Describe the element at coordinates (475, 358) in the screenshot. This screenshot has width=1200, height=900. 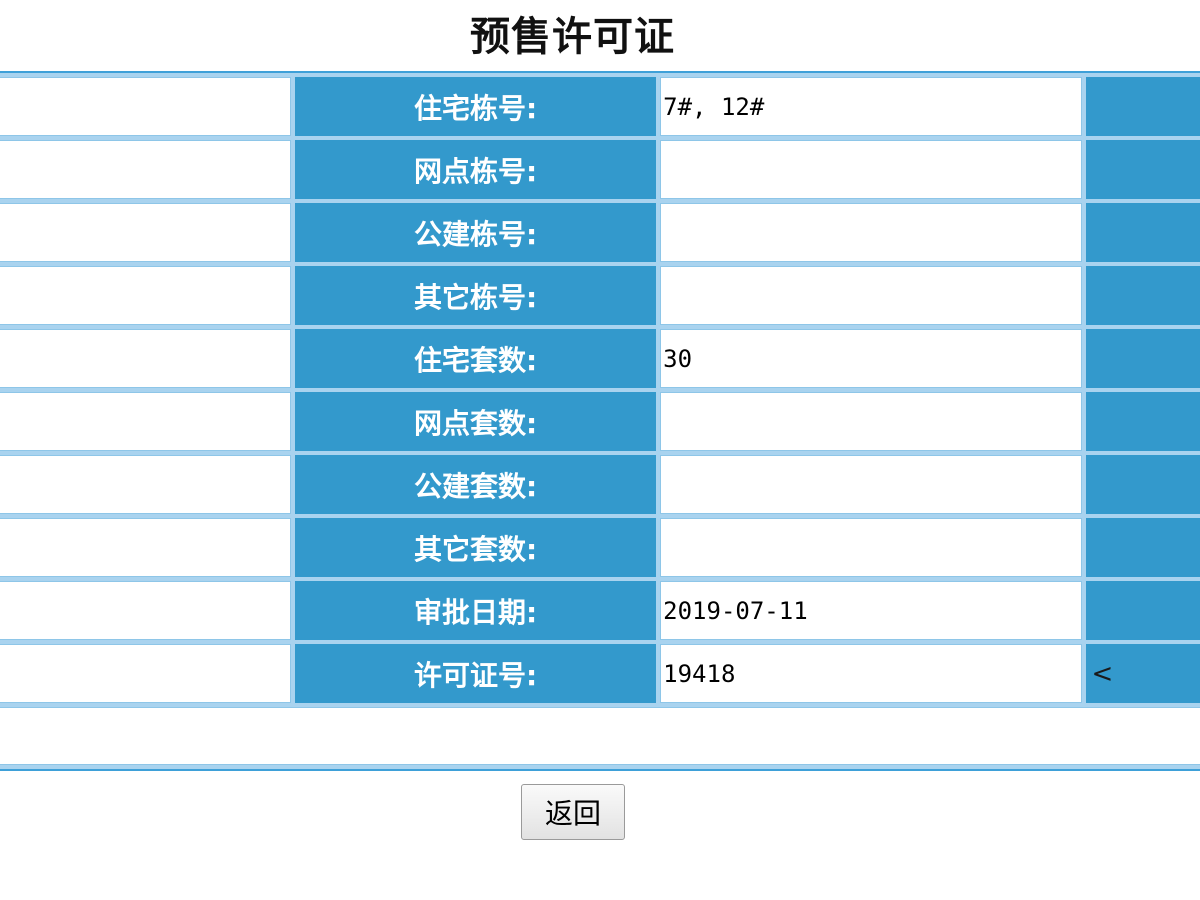
I see `field-label: 住宅套数:` at that location.